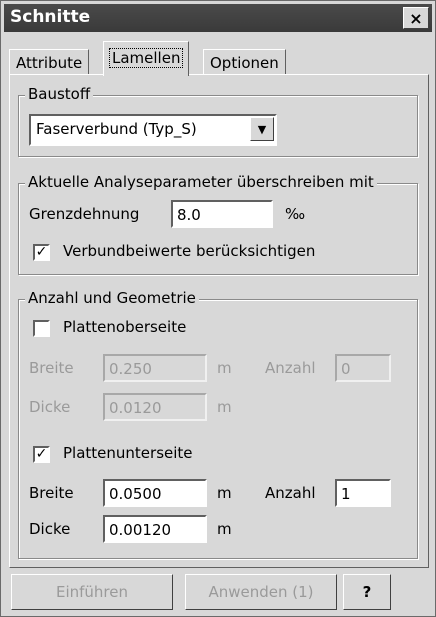 The width and height of the screenshot is (436, 617). Describe the element at coordinates (155, 493) in the screenshot. I see `unten-breite-input: 0.0500` at that location.